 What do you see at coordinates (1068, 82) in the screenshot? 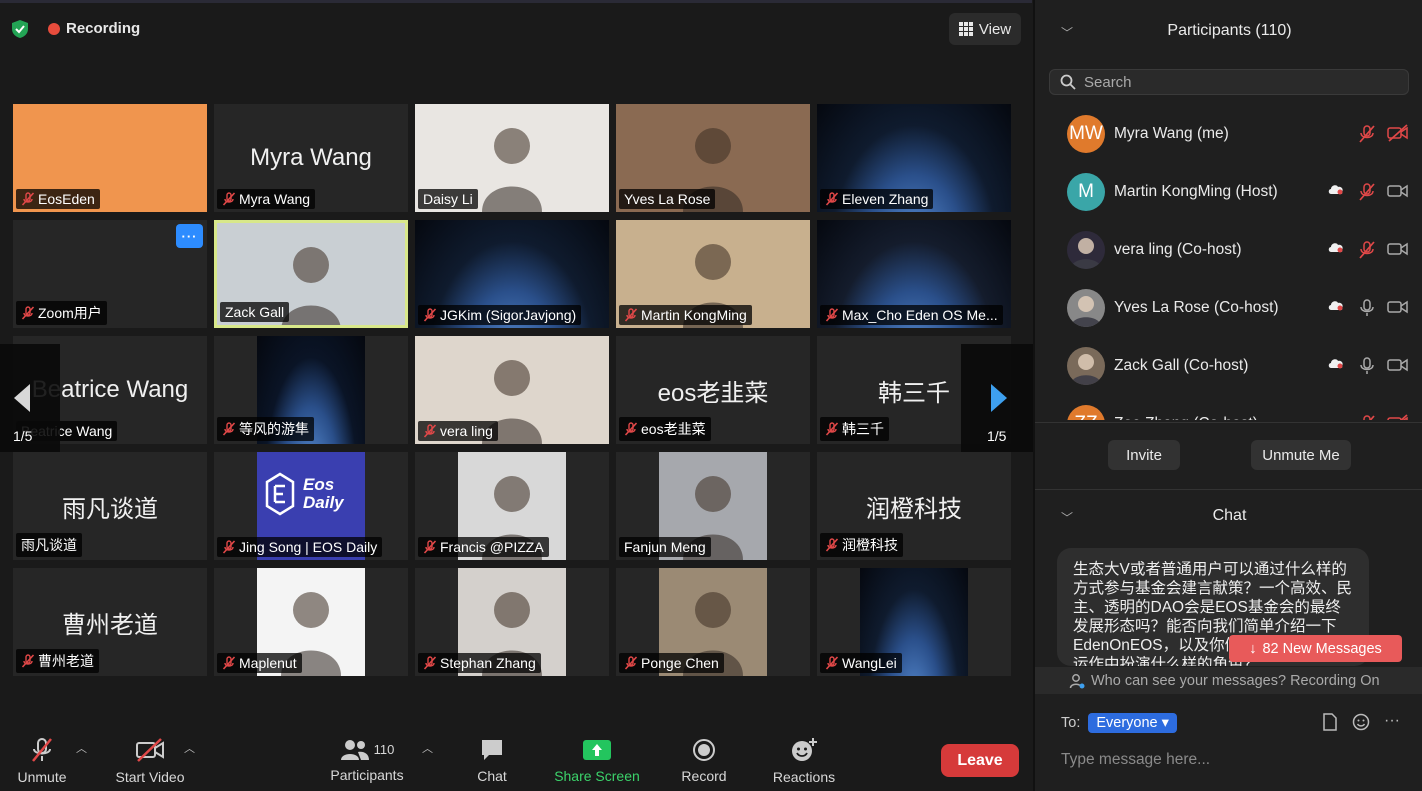
I see `search-icon` at bounding box center [1068, 82].